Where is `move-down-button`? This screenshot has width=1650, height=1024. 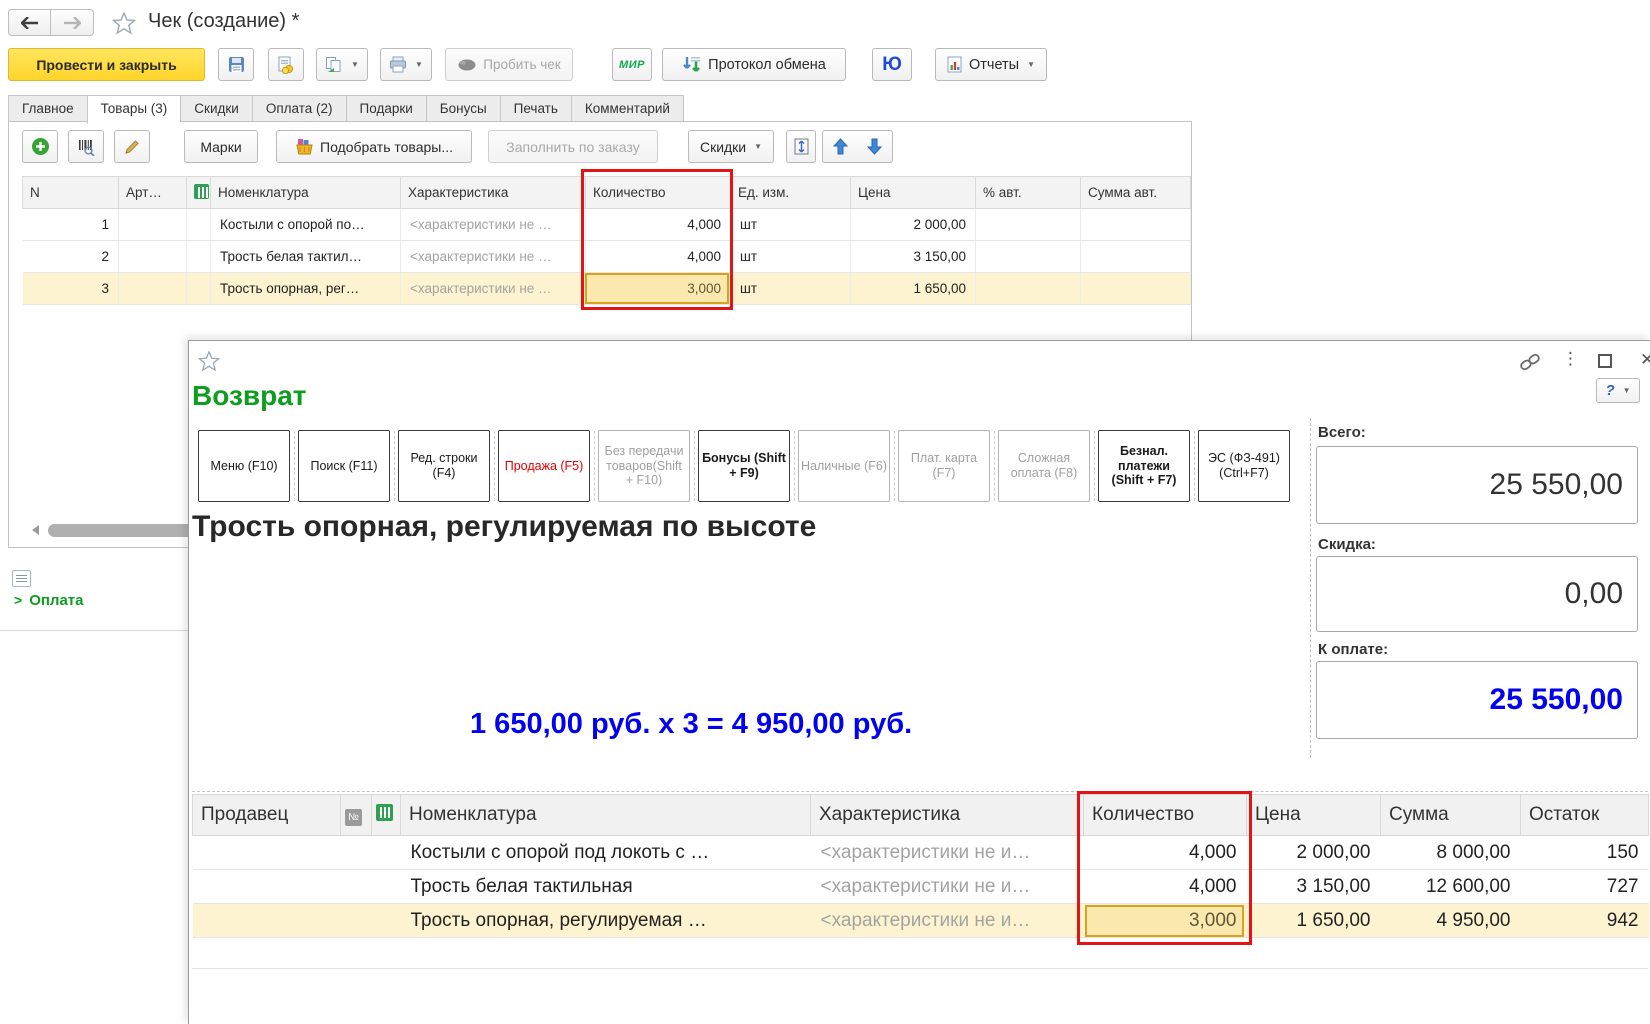
move-down-button is located at coordinates (875, 146).